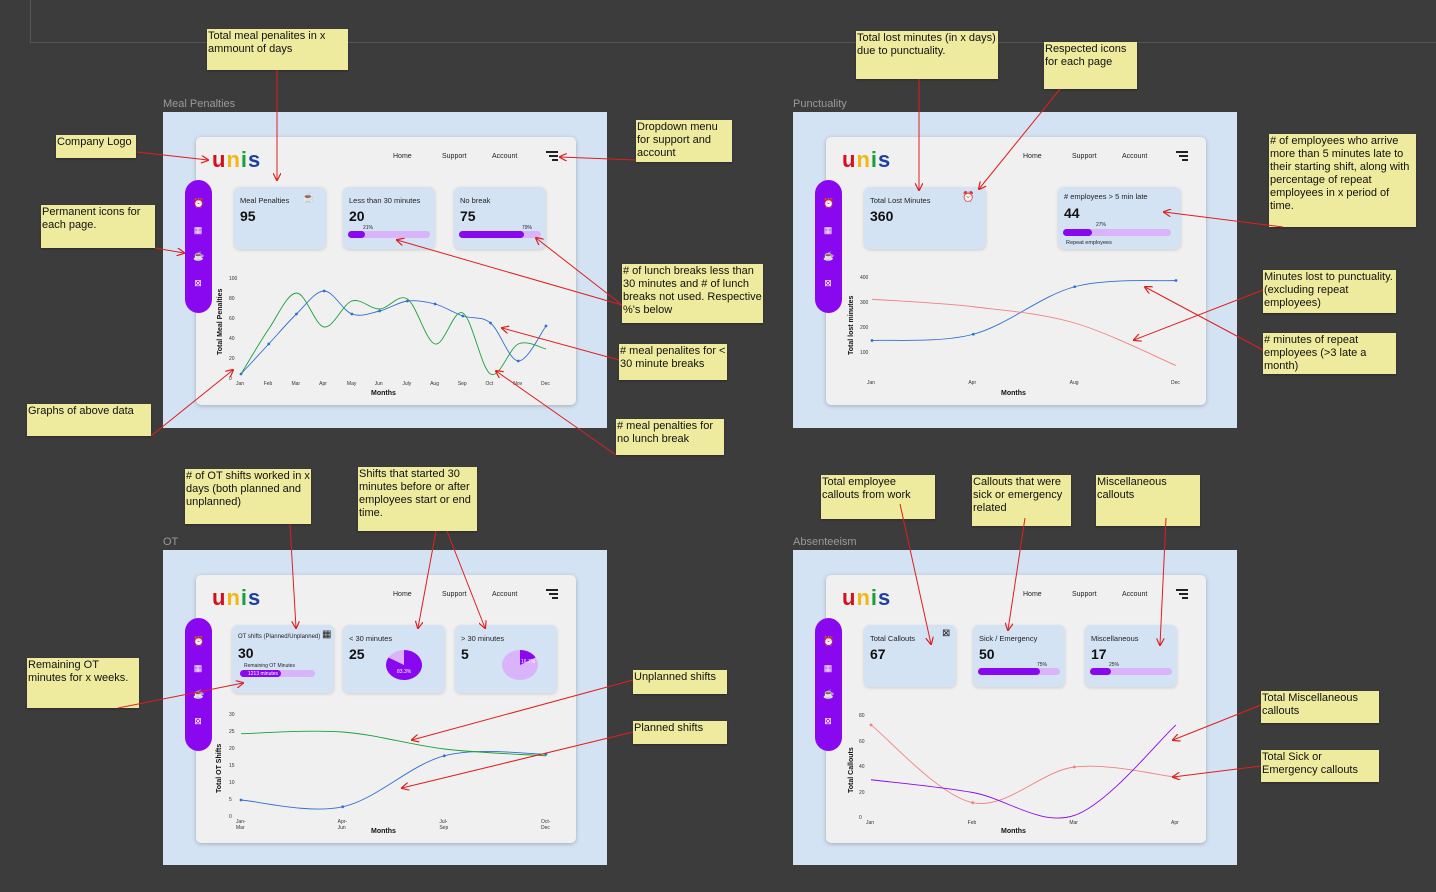 The image size is (1436, 892). Describe the element at coordinates (241, 825) in the screenshot. I see `x-tick-label: Jan-Mar` at that location.